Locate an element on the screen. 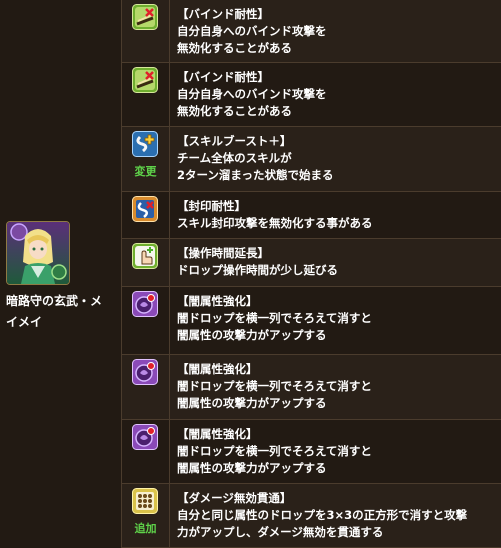  seal-resist-icon is located at coordinates (145, 209).